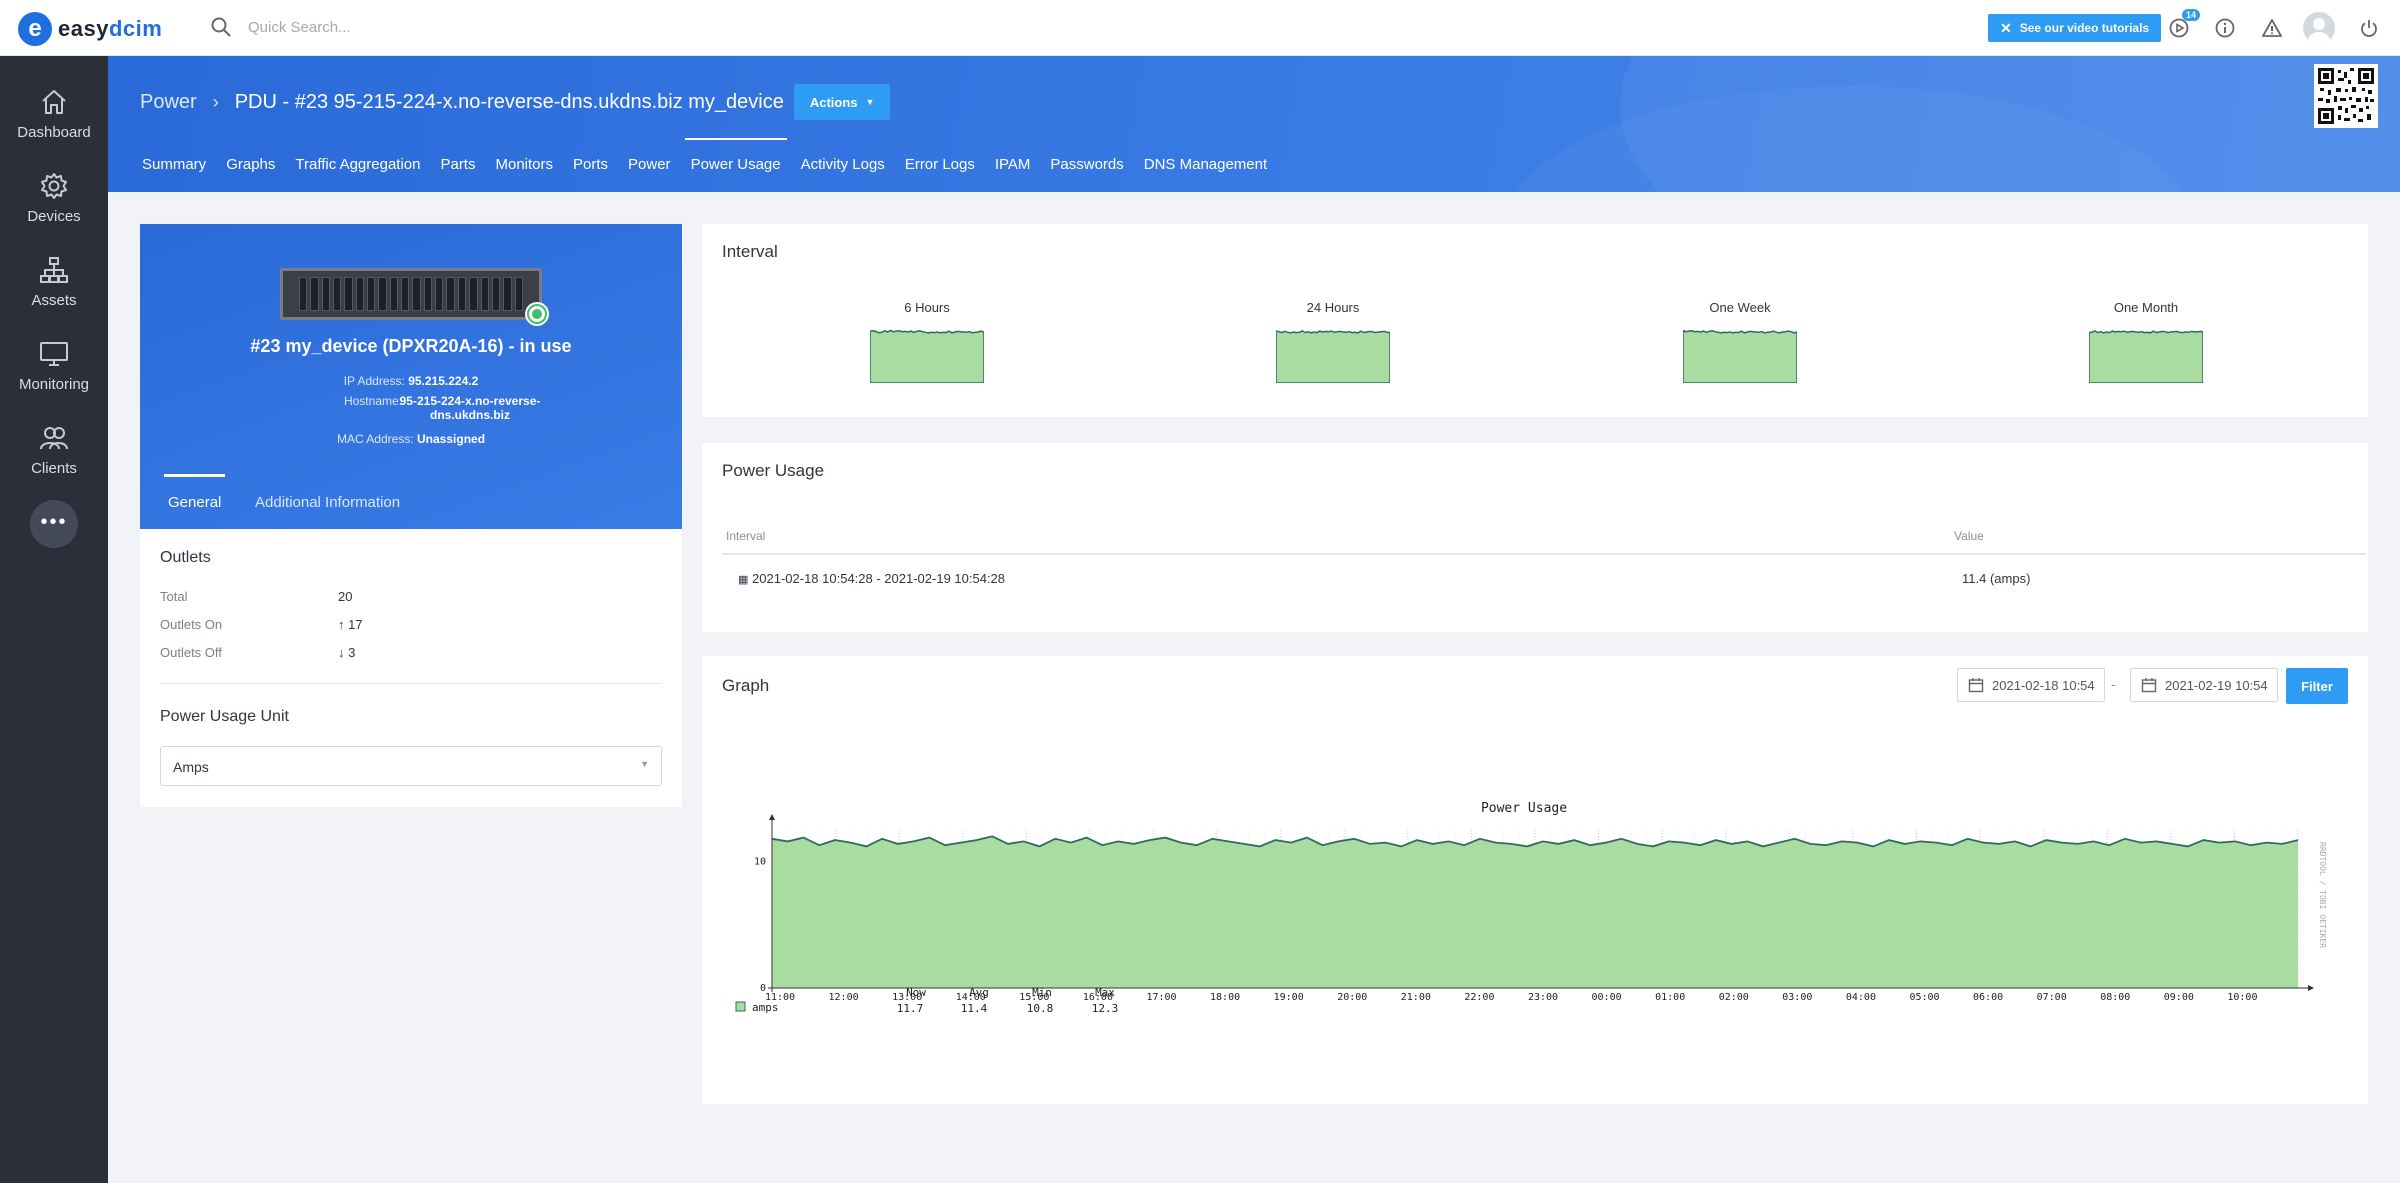 Image resolution: width=2400 pixels, height=1183 pixels. Describe the element at coordinates (411, 501) in the screenshot. I see `device-tabs: General Additional Information` at that location.